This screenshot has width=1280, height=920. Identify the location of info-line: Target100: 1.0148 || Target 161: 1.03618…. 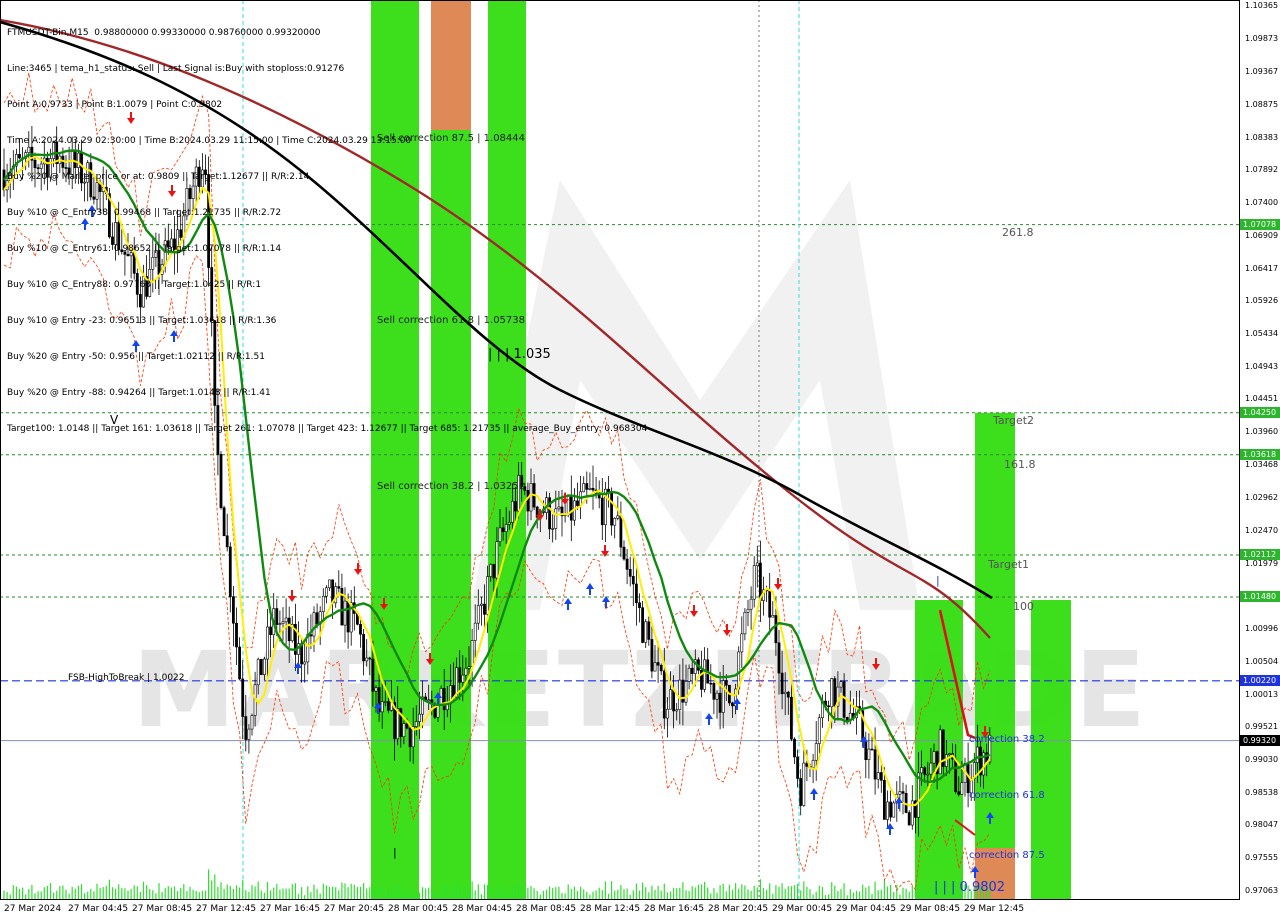
(327, 429).